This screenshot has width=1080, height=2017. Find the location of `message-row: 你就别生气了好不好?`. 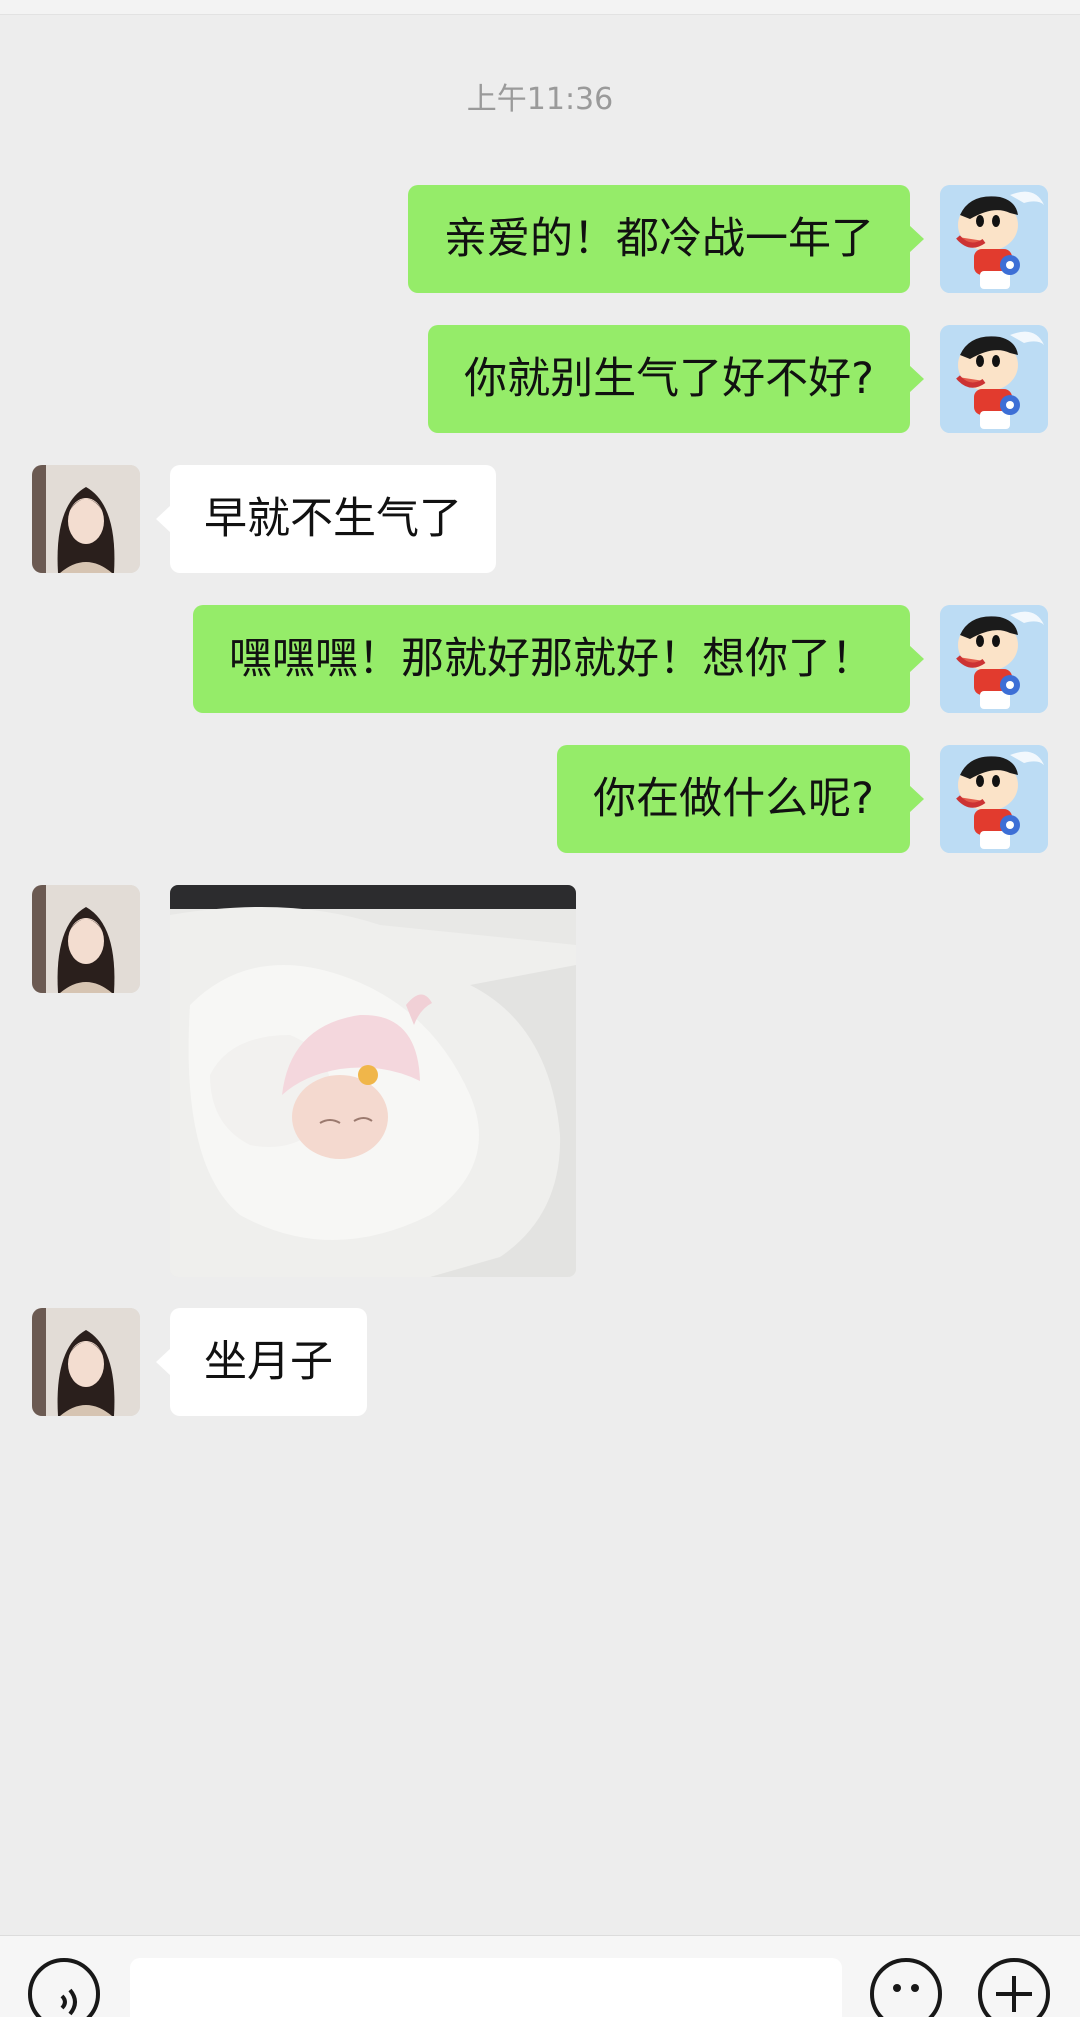

message-row: 你就别生气了好不好? is located at coordinates (540, 380).